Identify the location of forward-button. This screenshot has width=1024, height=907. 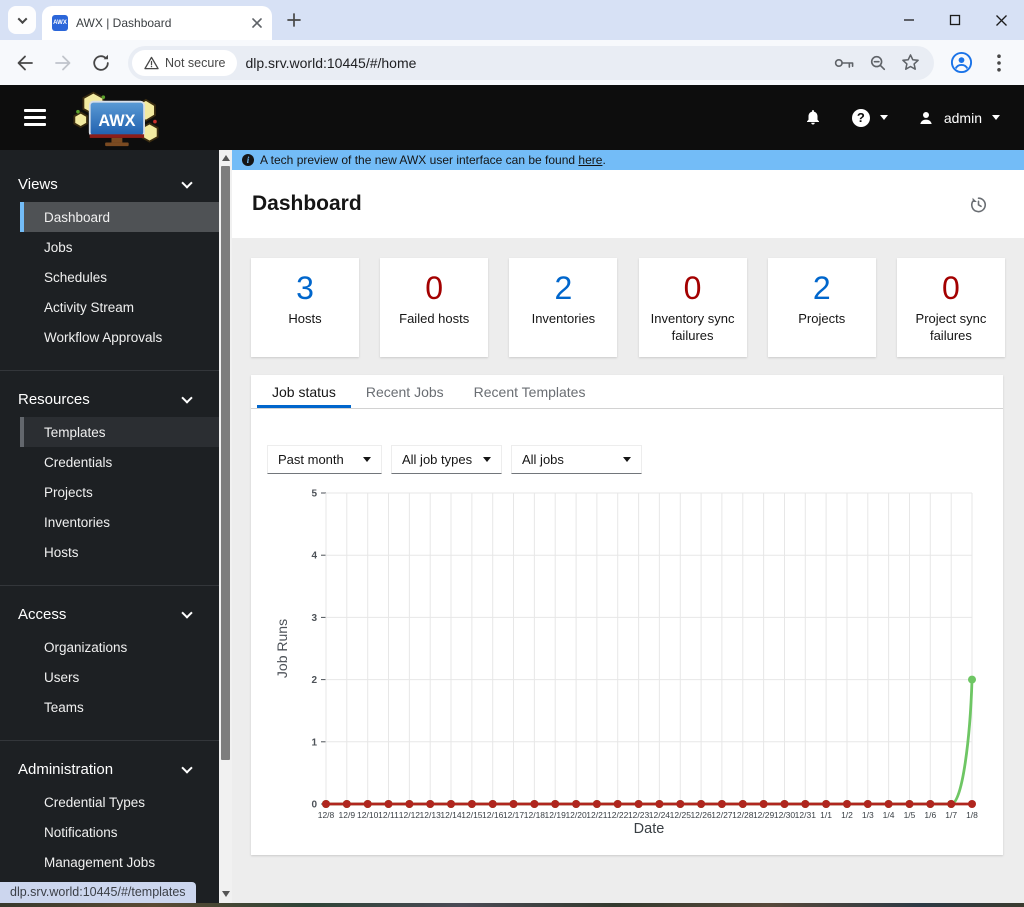
(63, 63).